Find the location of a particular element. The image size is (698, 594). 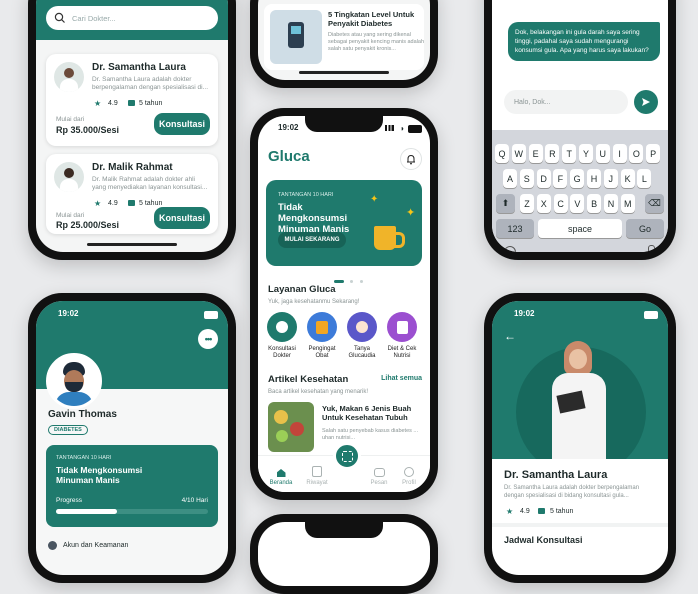

key-b: B is located at coordinates (594, 203).